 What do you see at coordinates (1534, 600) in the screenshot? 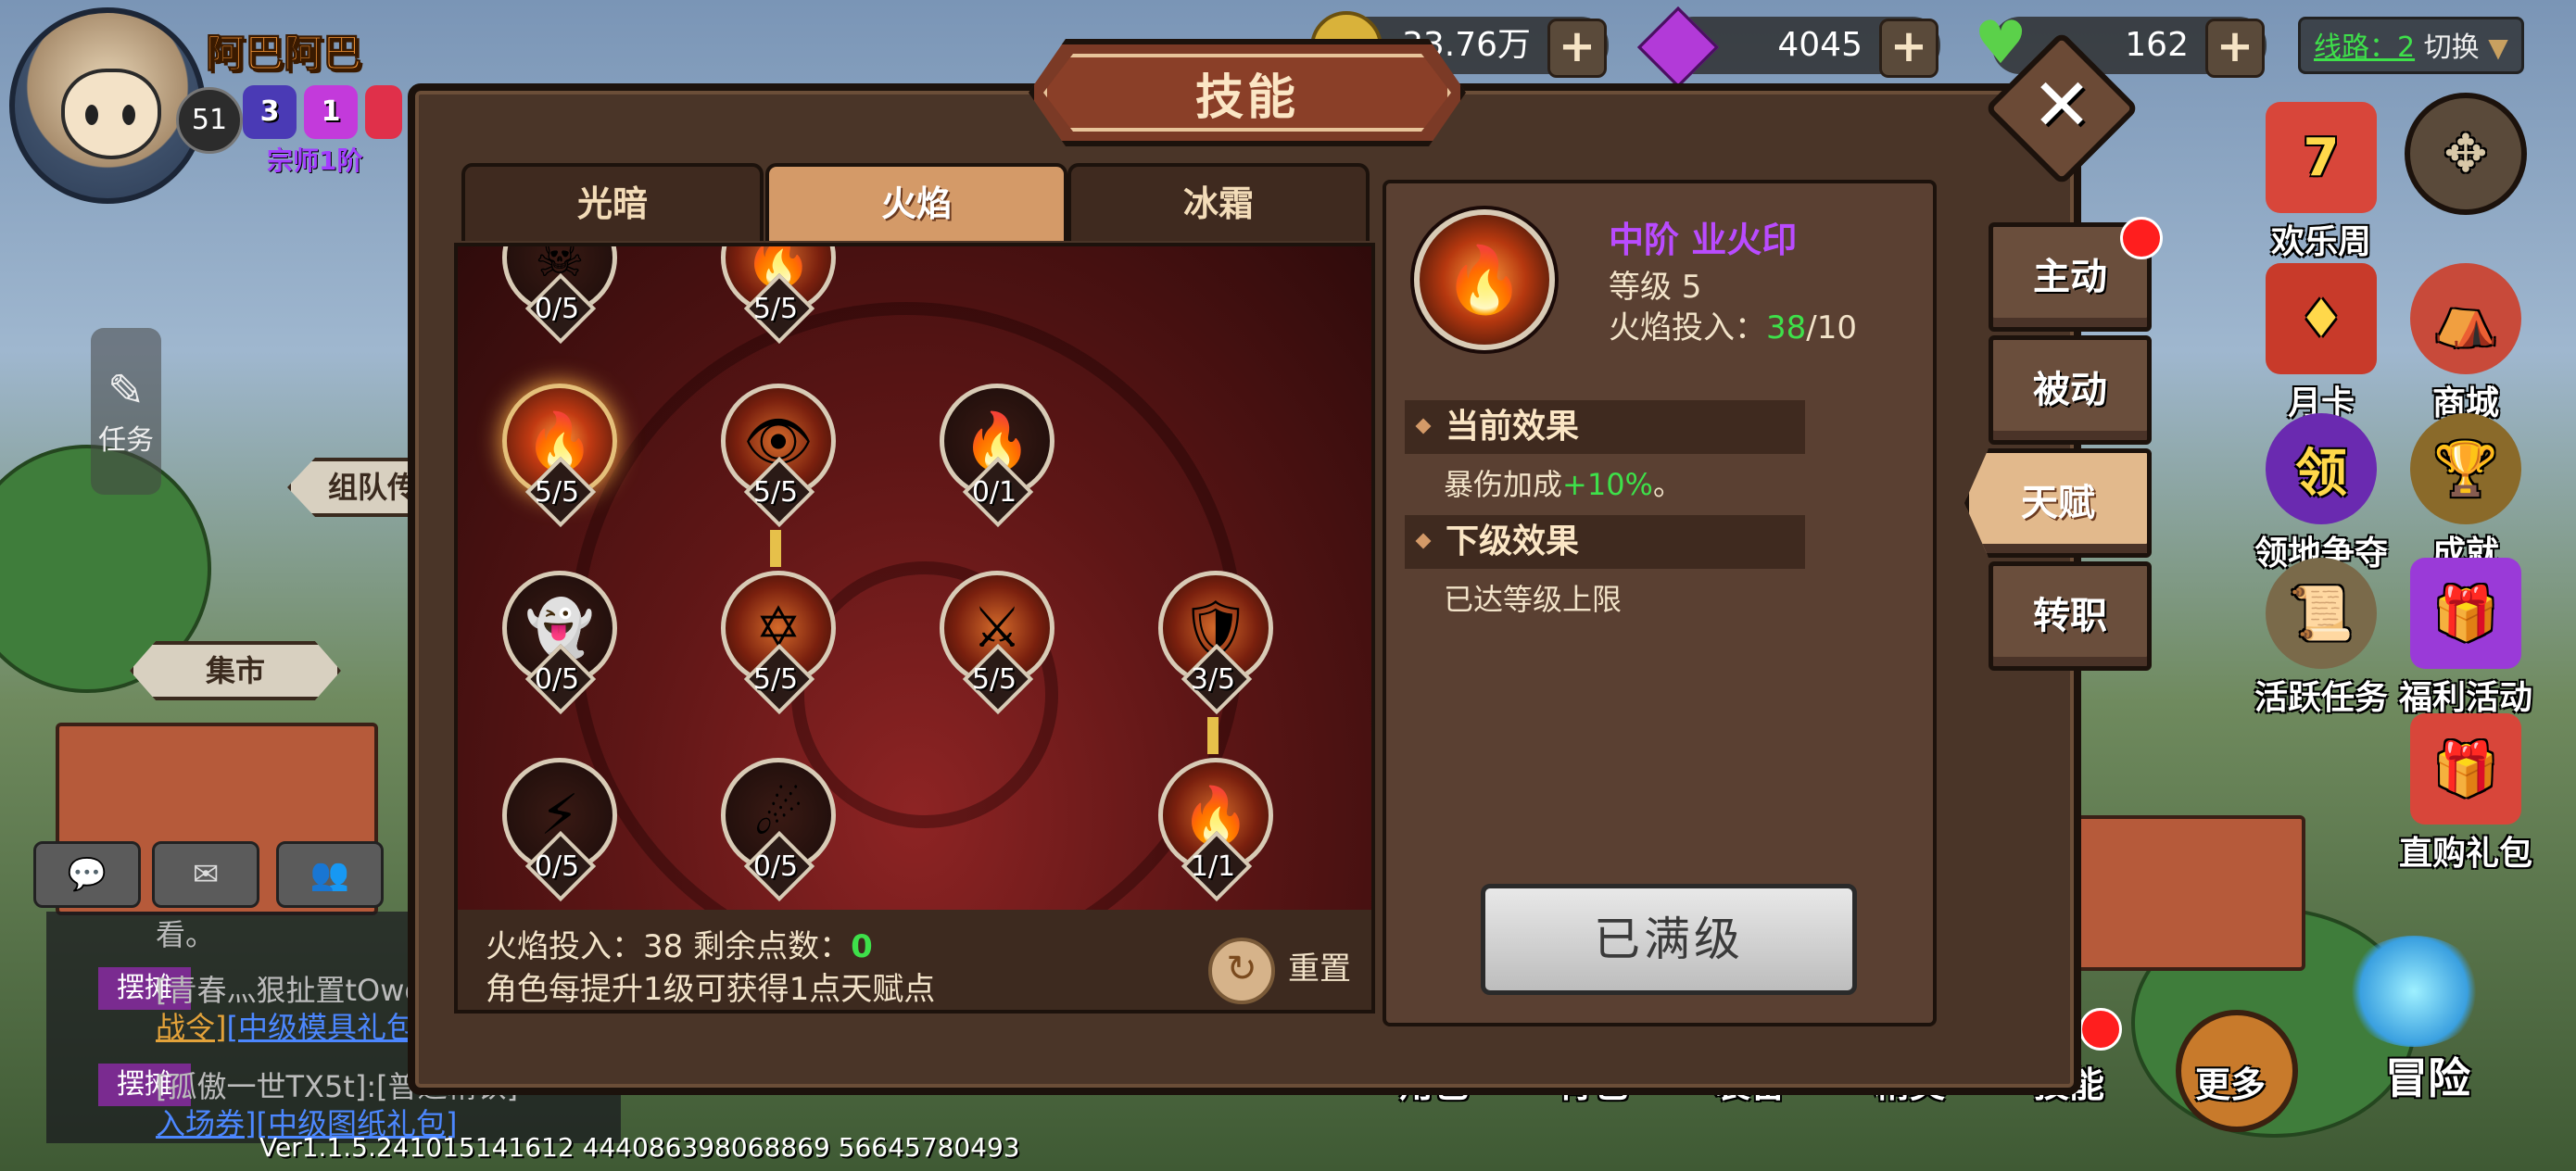
I see `next-effect-text: 已达等级上限` at bounding box center [1534, 600].